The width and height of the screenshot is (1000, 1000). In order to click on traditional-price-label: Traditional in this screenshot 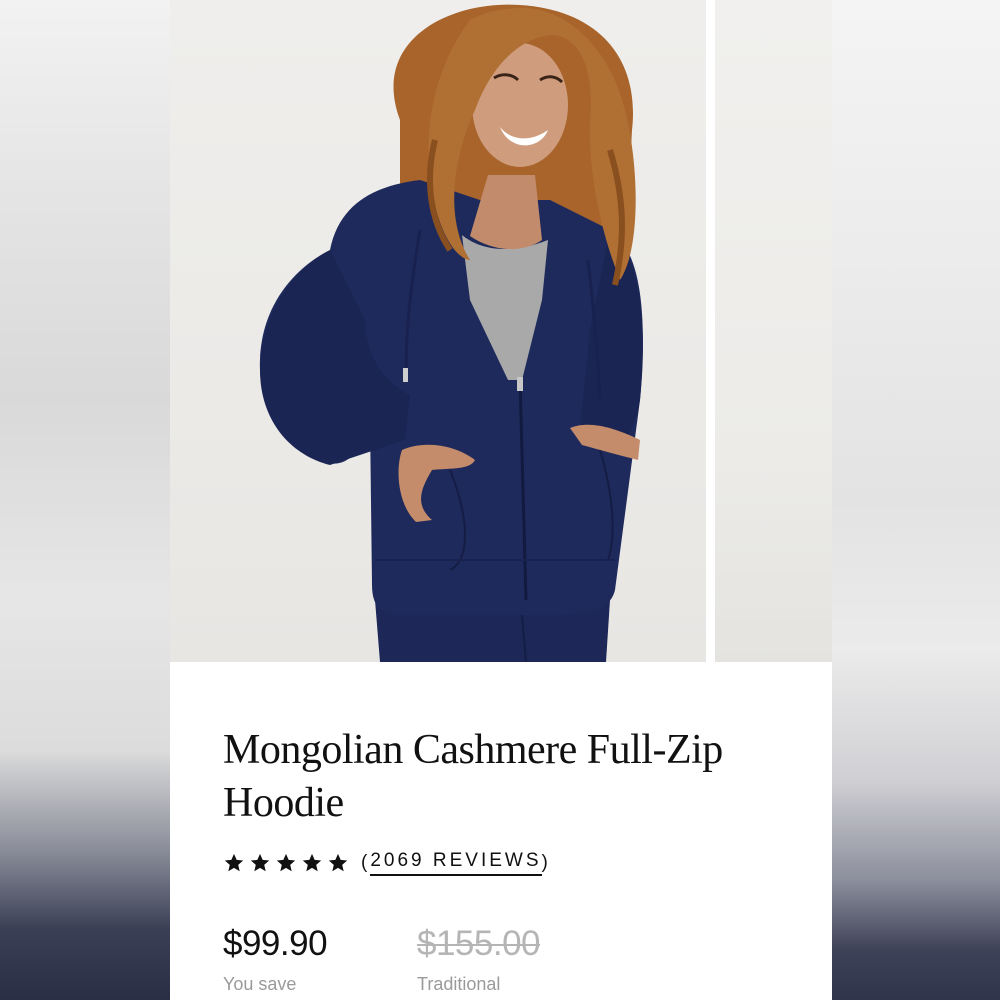, I will do `click(459, 984)`.